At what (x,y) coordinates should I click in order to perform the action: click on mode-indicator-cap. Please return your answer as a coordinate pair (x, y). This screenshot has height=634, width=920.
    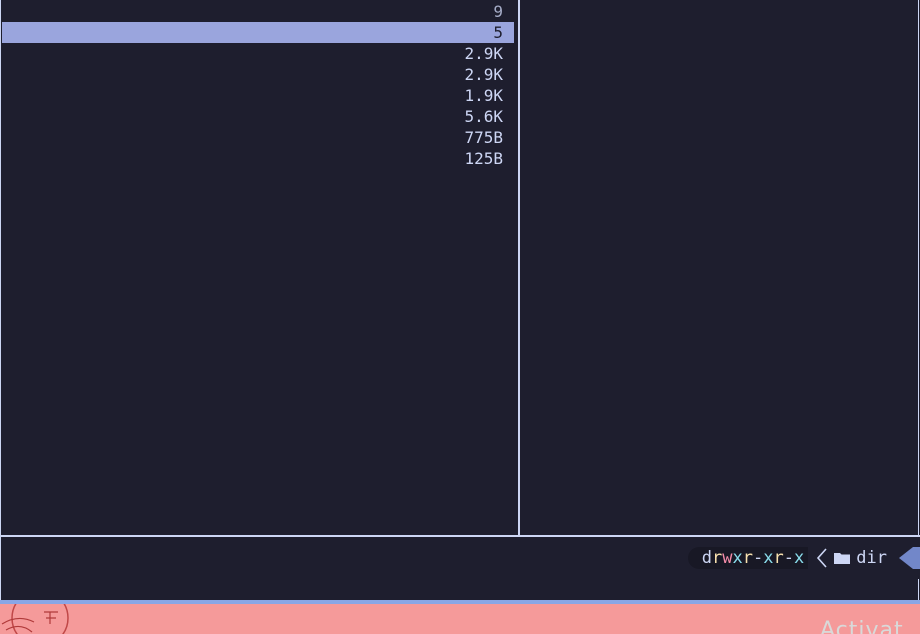
    Looking at the image, I should click on (906, 558).